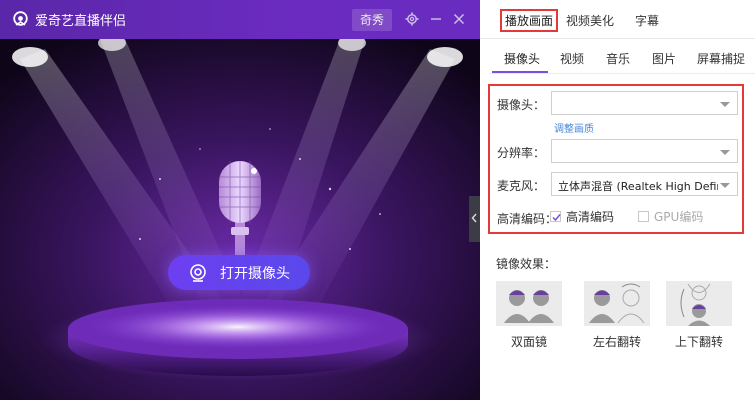 The width and height of the screenshot is (755, 400). I want to click on qixiu-button: 奇秀, so click(372, 20).